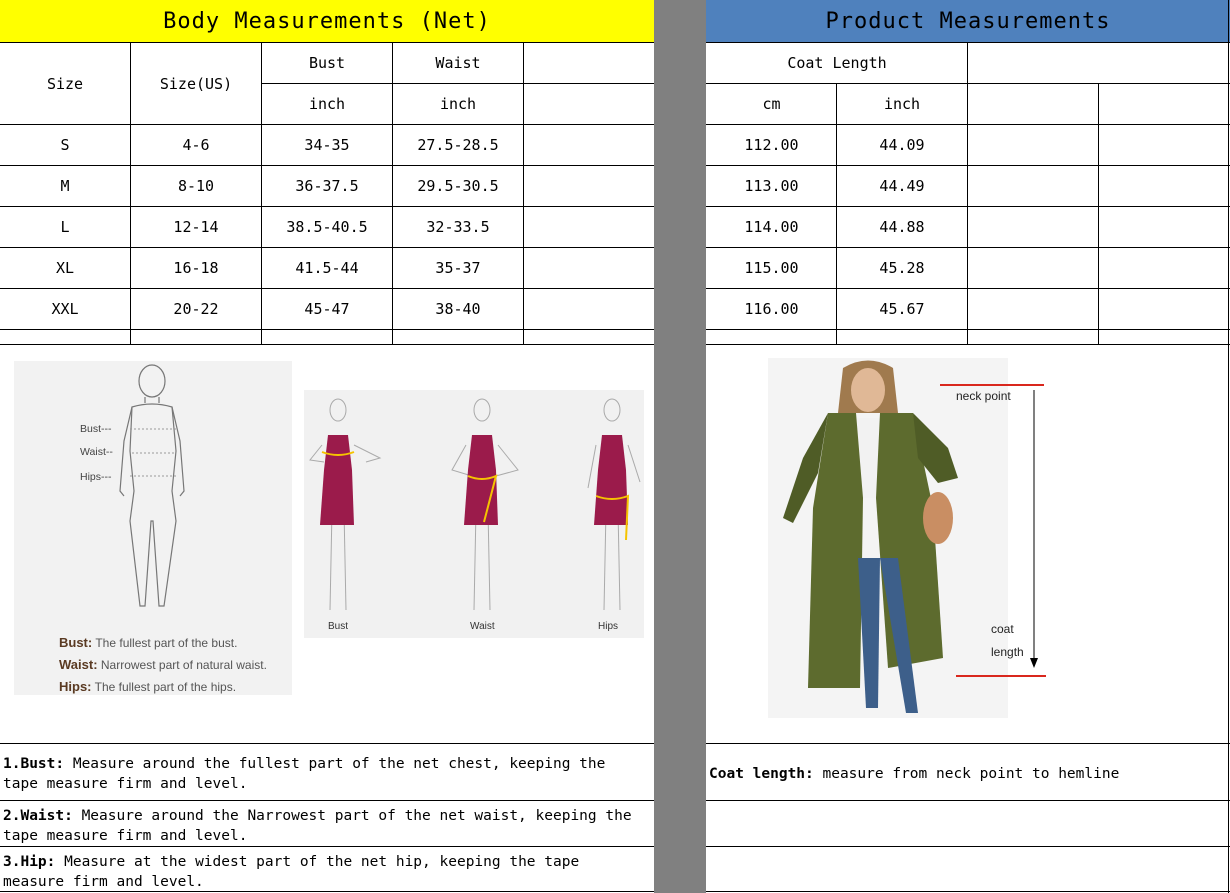  What do you see at coordinates (902, 186) in the screenshot?
I see `table-cell: 44.49` at bounding box center [902, 186].